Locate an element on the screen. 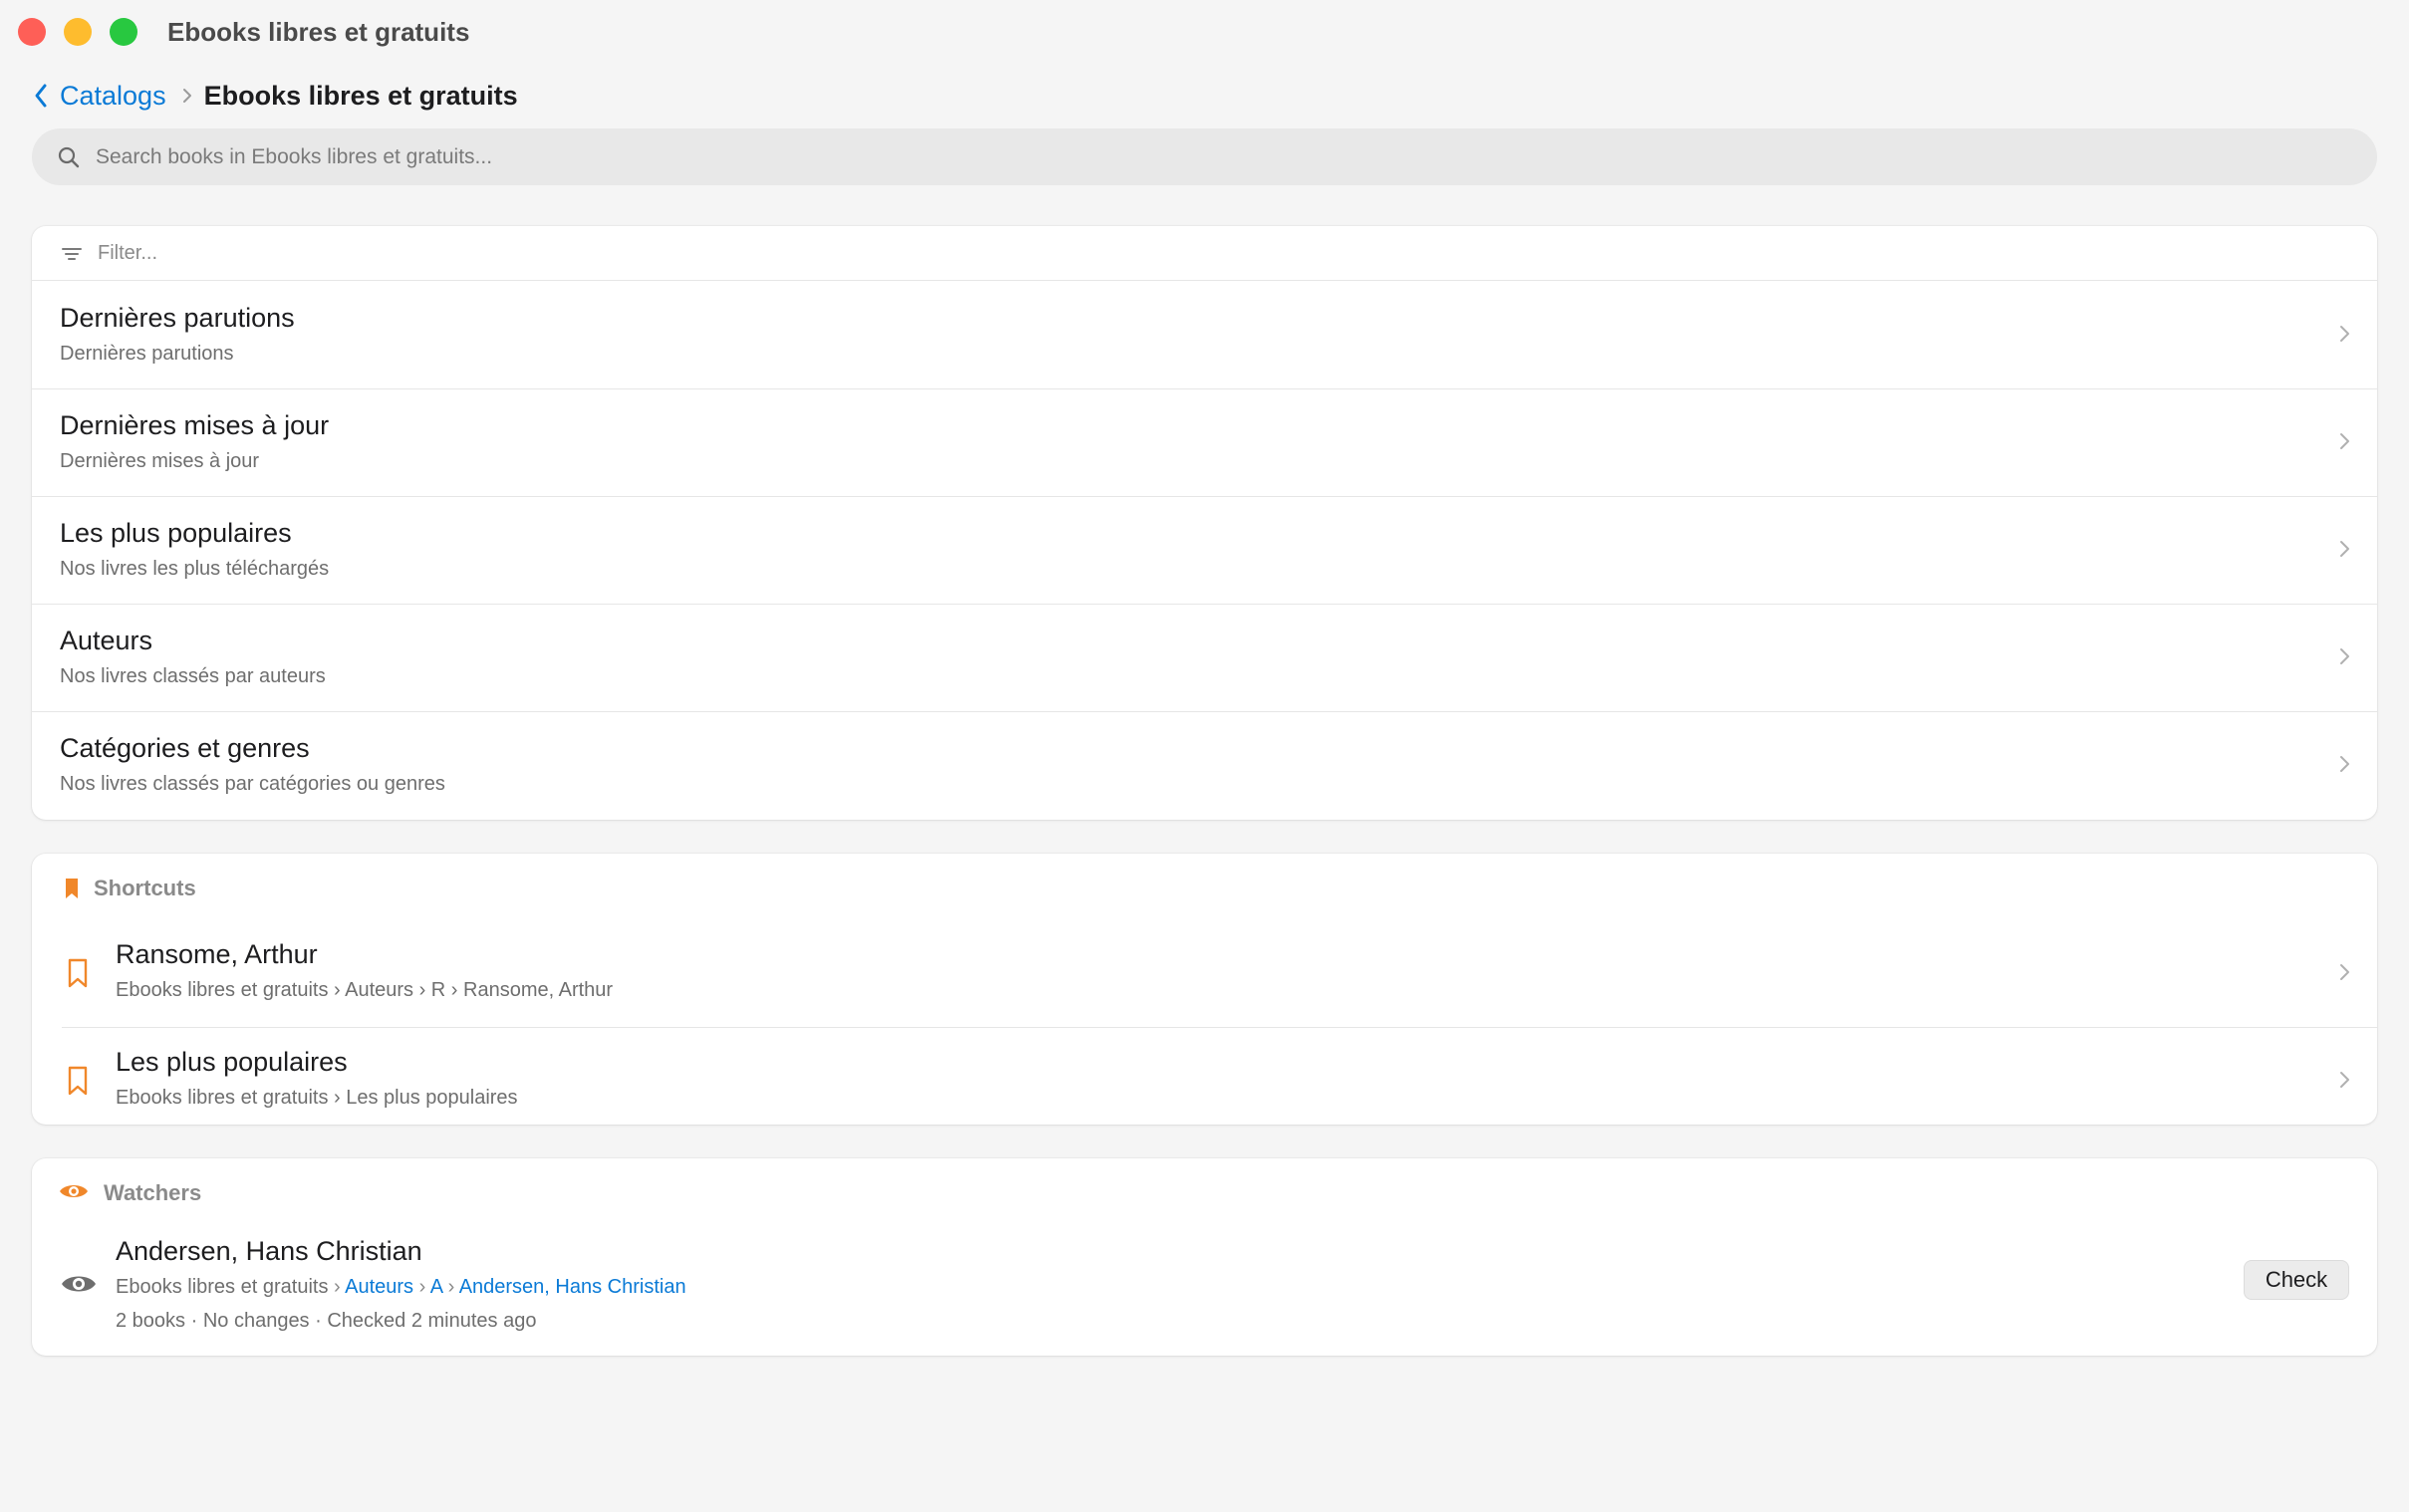  search-input is located at coordinates (1221, 156).